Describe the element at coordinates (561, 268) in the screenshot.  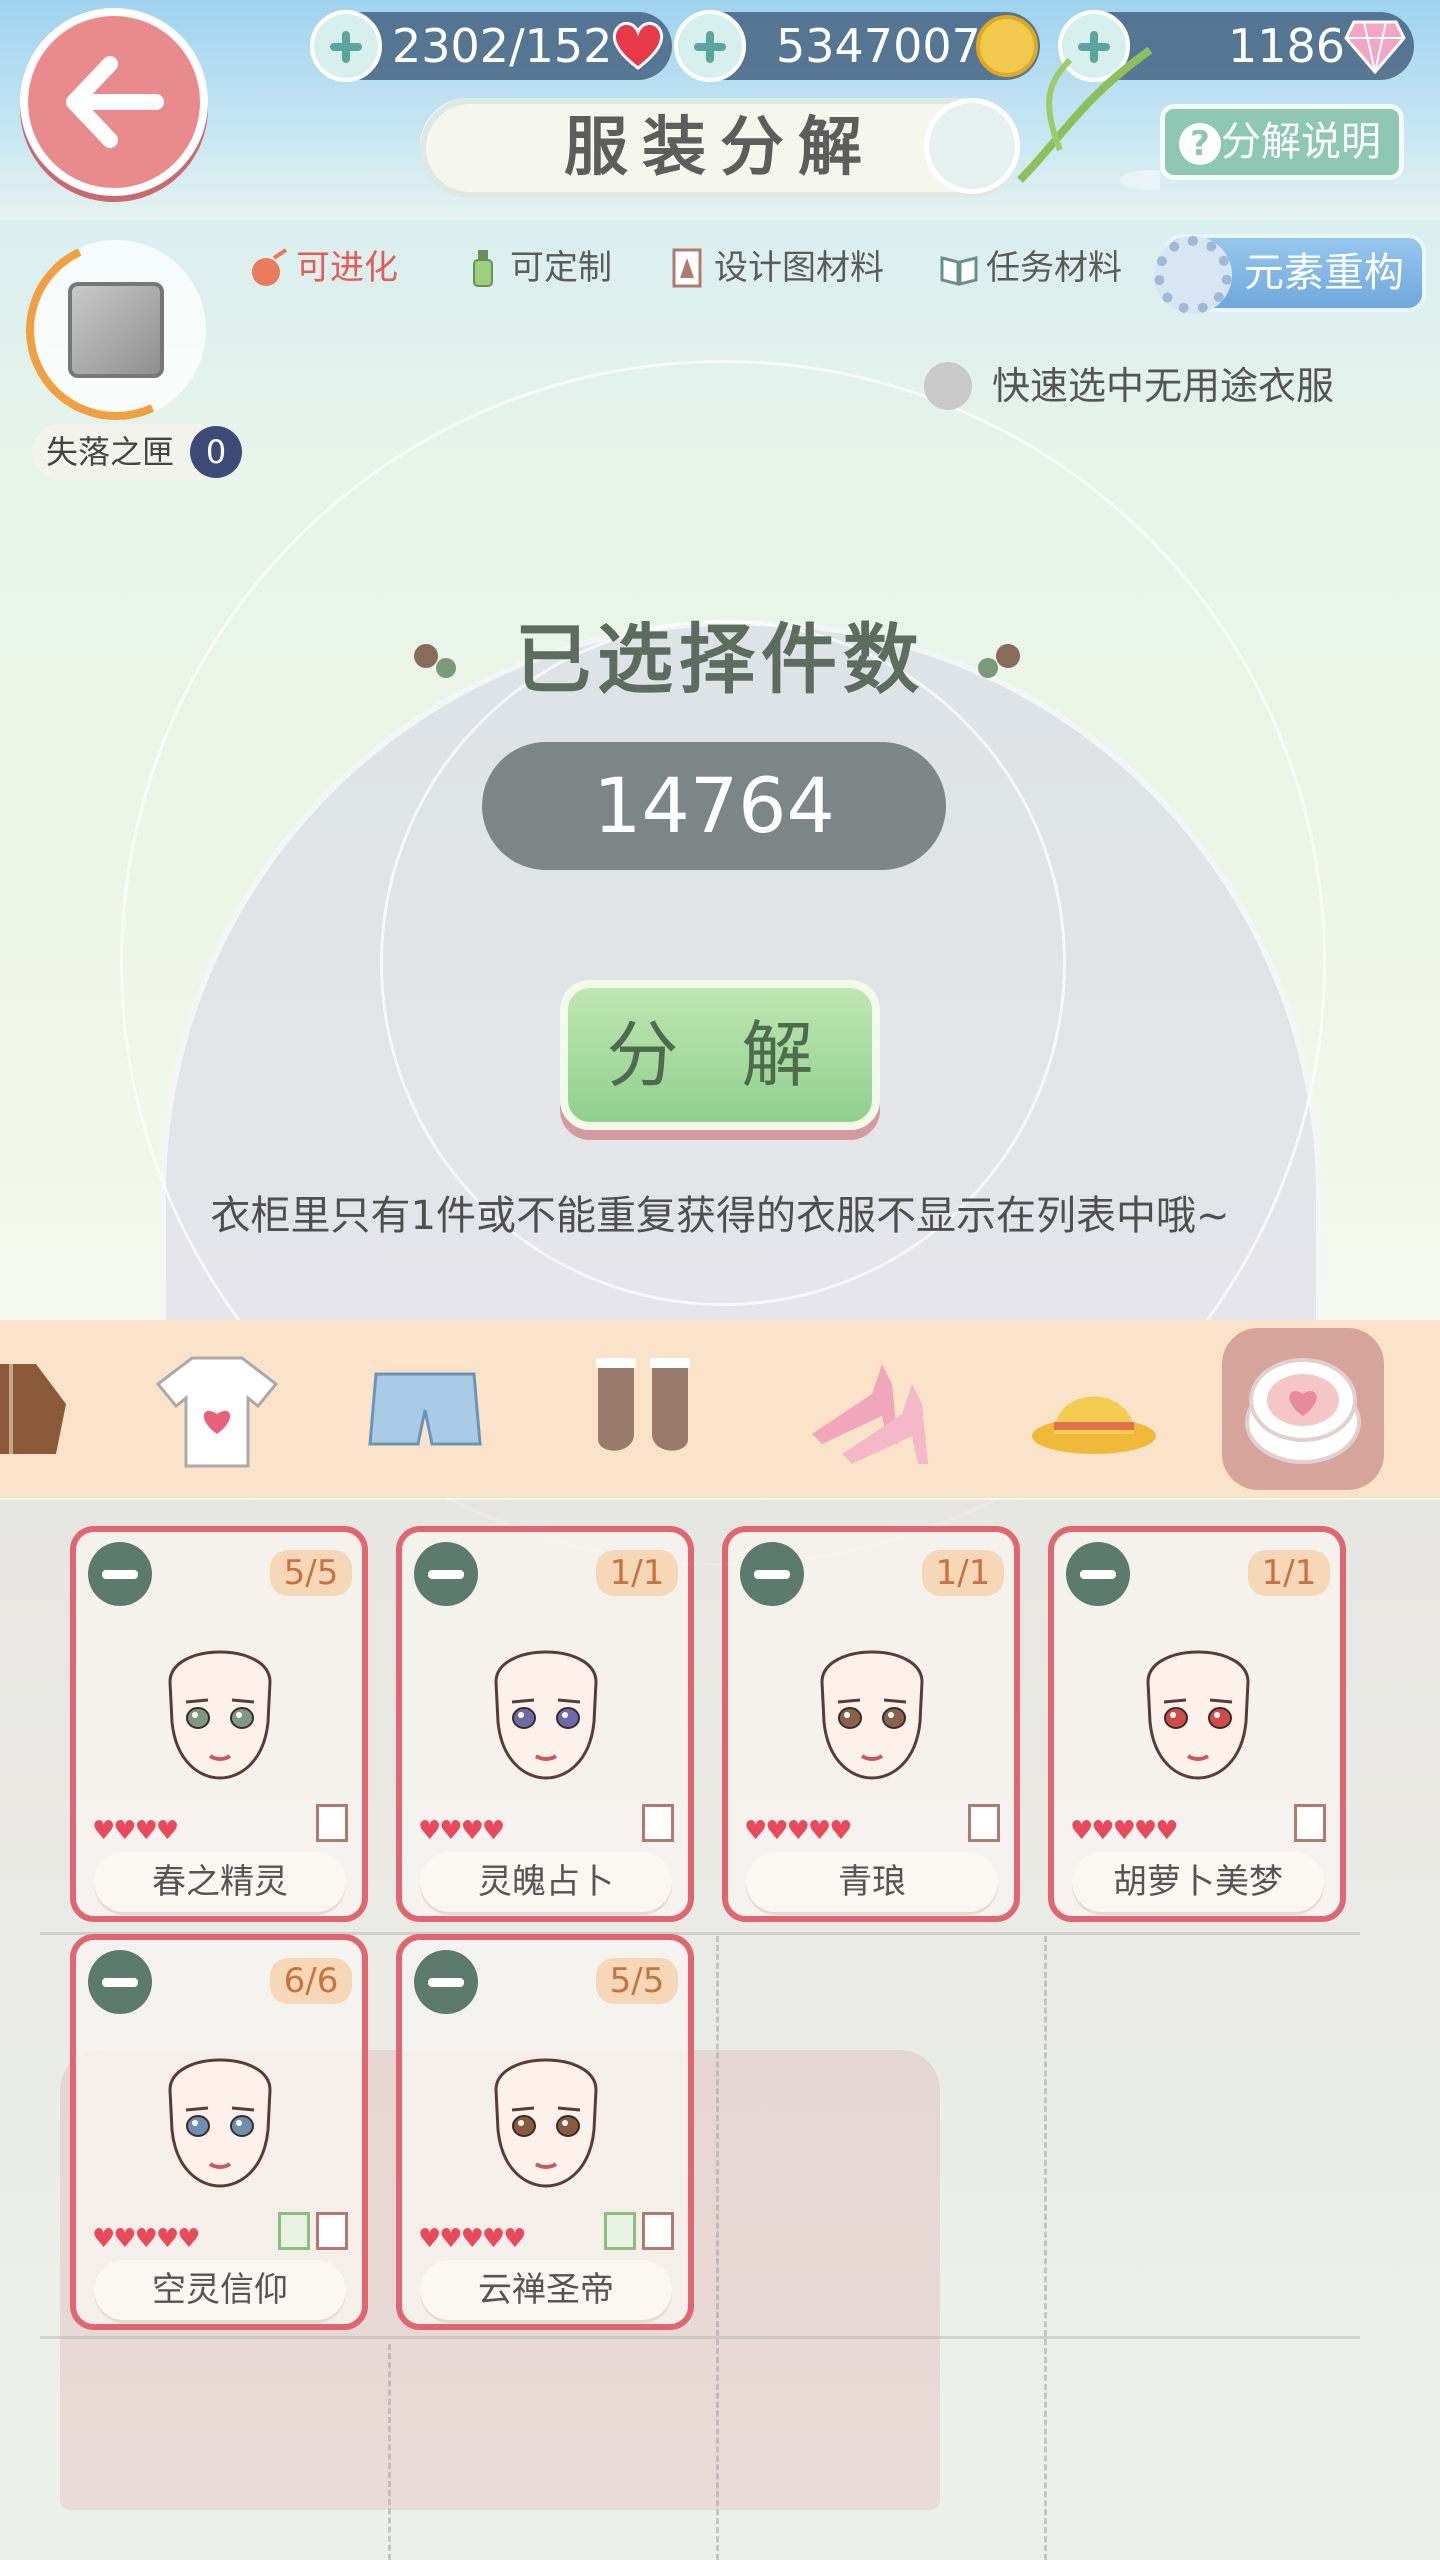
I see `filter-customizable-label: 可定制` at that location.